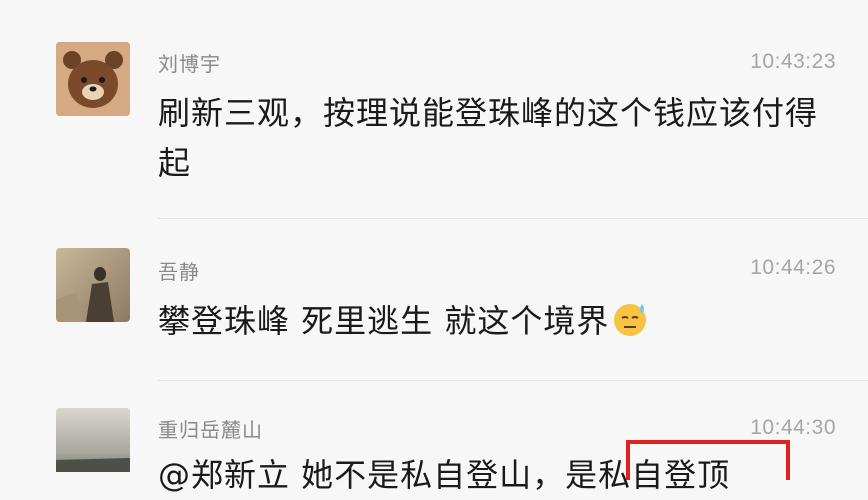 The height and width of the screenshot is (500, 868). What do you see at coordinates (708, 460) in the screenshot?
I see `highlight-annotation` at bounding box center [708, 460].